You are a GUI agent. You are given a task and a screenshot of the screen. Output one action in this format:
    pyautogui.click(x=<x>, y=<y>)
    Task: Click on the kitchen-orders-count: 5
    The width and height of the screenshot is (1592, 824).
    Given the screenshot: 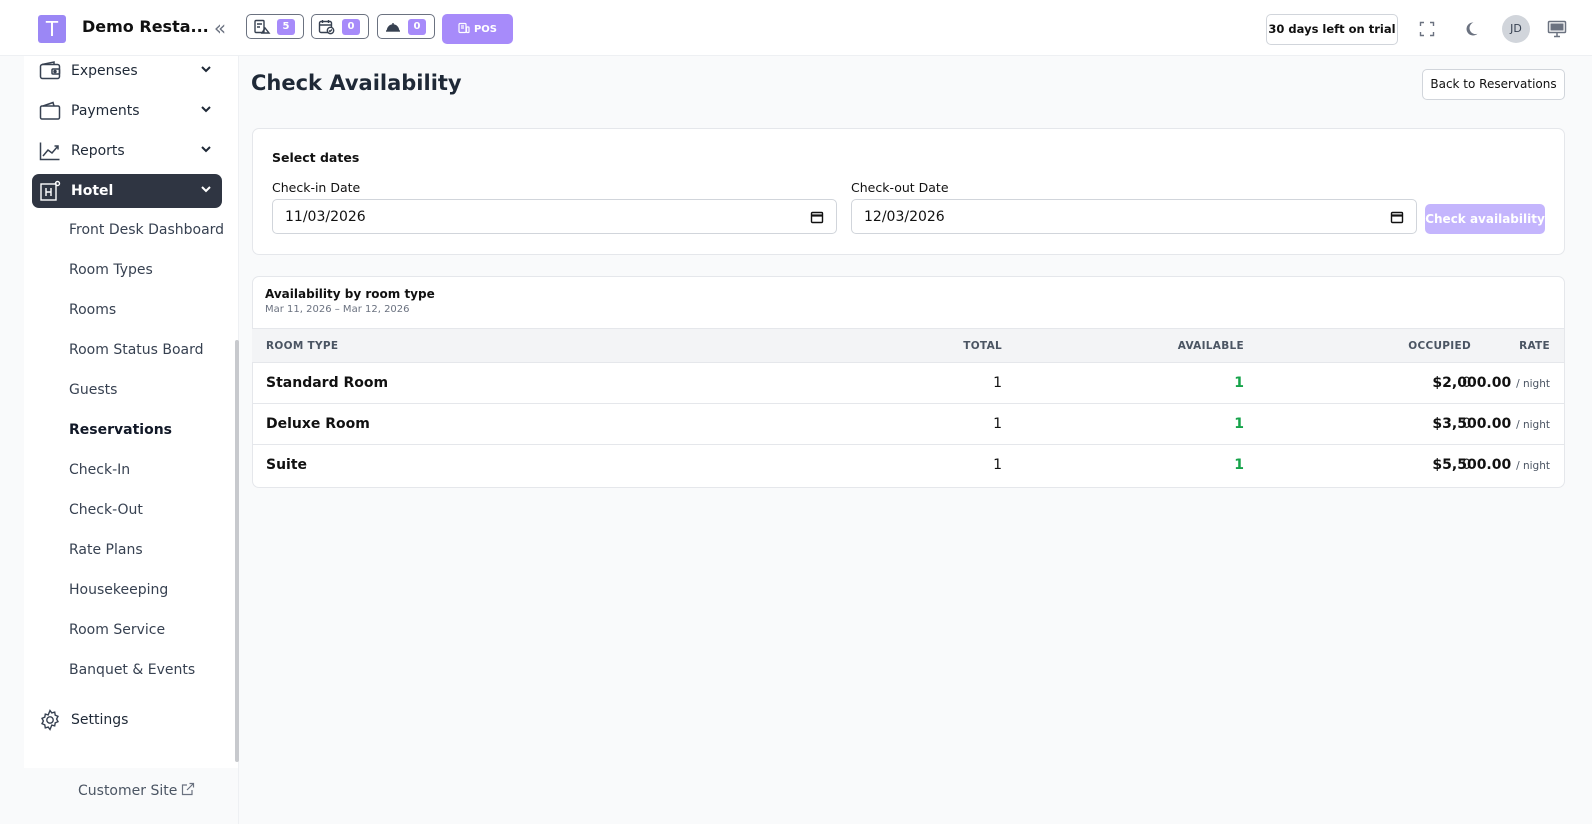 What is the action you would take?
    pyautogui.click(x=286, y=26)
    